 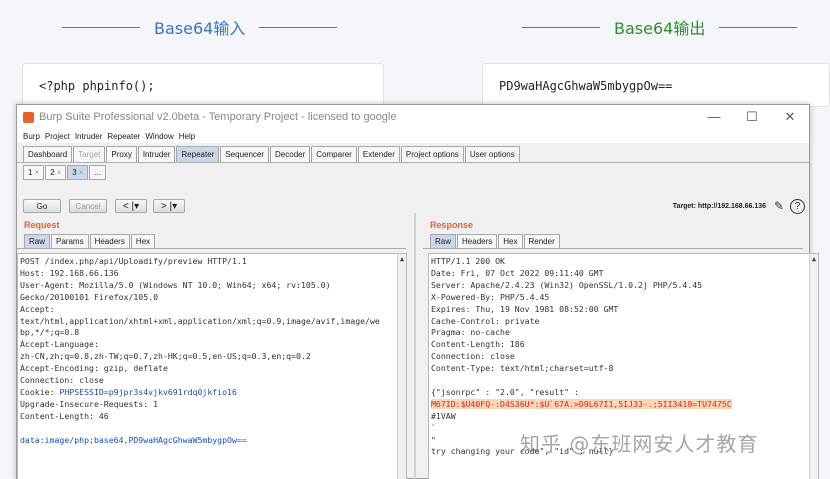 I want to click on response-json-start: {"jsonrpc" : "2.0", "result" :, so click(x=505, y=391).